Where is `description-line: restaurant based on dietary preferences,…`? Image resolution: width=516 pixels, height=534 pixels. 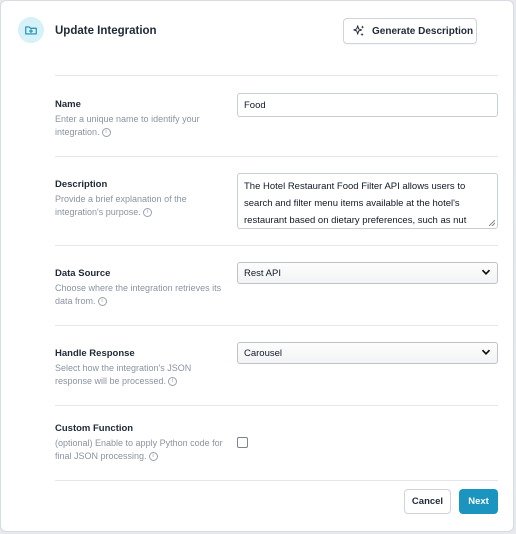 description-line: restaurant based on dietary preferences,… is located at coordinates (355, 220).